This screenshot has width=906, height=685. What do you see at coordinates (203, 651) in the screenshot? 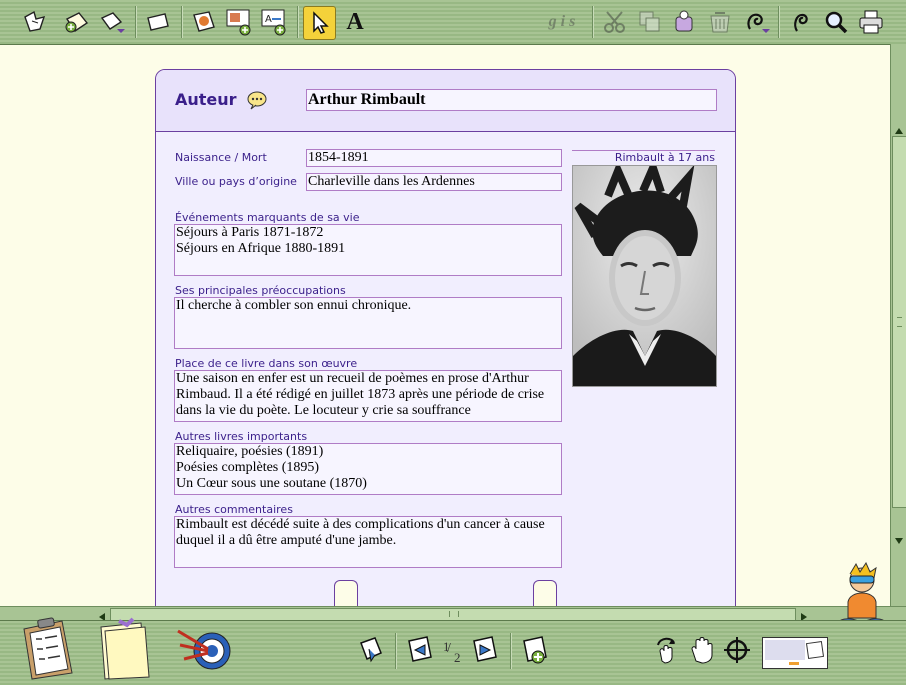
I see `target-icon` at bounding box center [203, 651].